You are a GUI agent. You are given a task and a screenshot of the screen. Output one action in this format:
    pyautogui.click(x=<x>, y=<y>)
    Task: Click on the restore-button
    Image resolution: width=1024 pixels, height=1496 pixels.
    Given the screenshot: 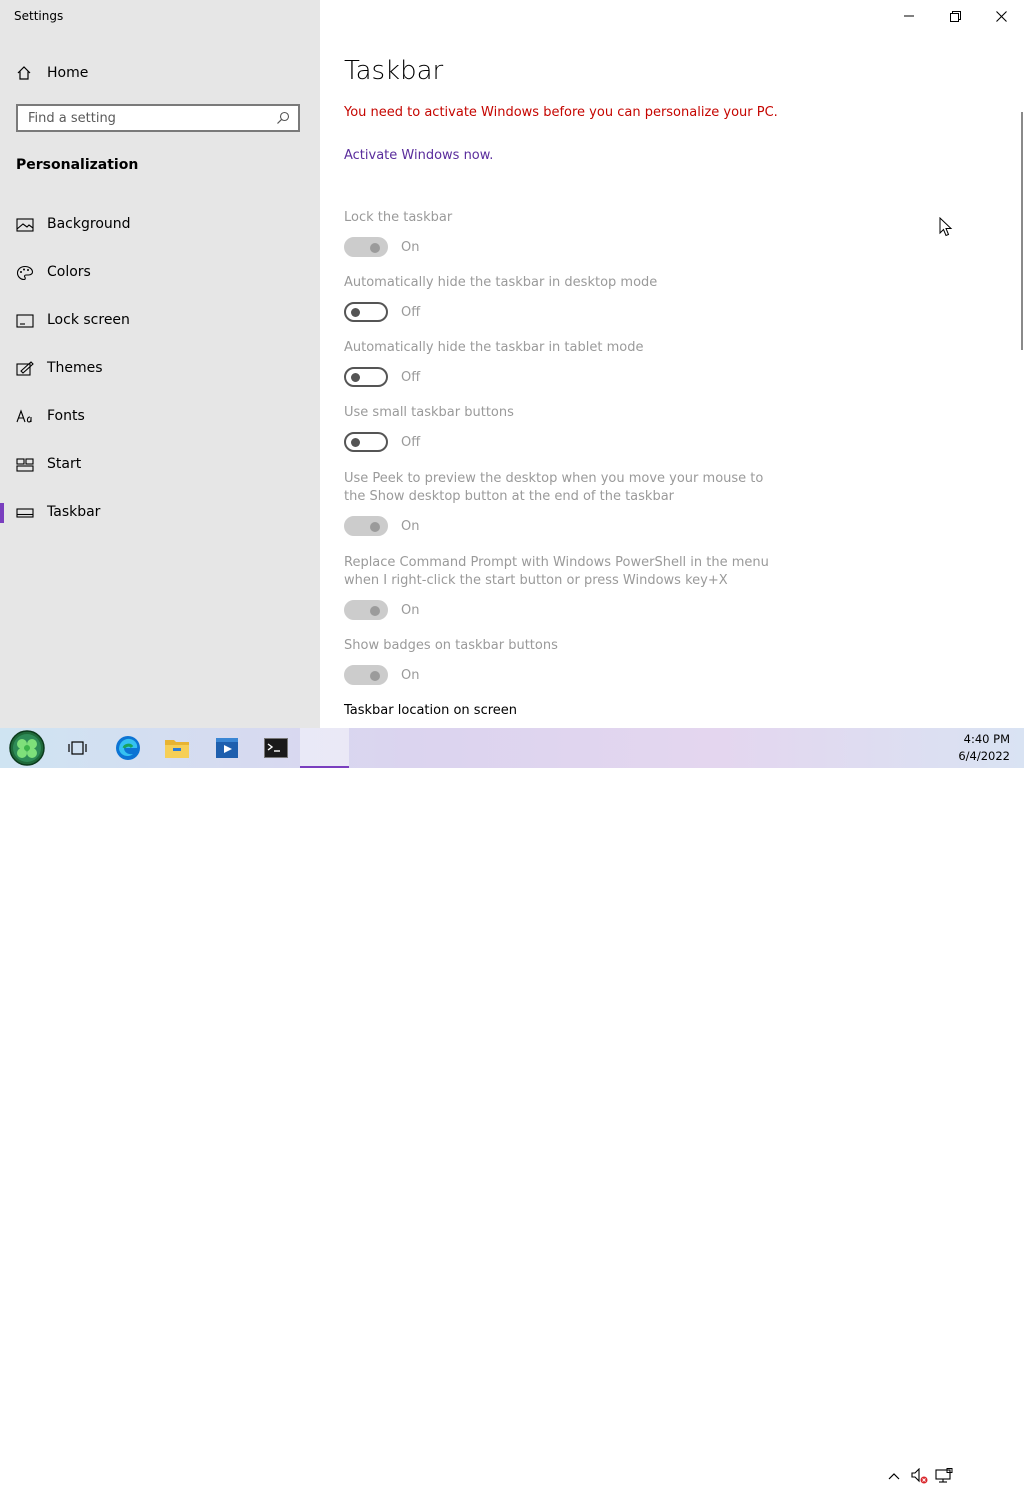 What is the action you would take?
    pyautogui.click(x=955, y=16)
    